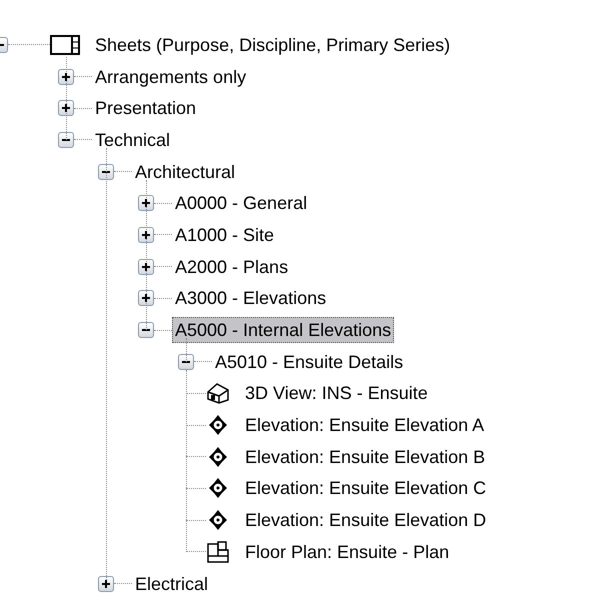 Image resolution: width=592 pixels, height=612 pixels. Describe the element at coordinates (225, 235) in the screenshot. I see `tree-item: A1000 - Site` at that location.